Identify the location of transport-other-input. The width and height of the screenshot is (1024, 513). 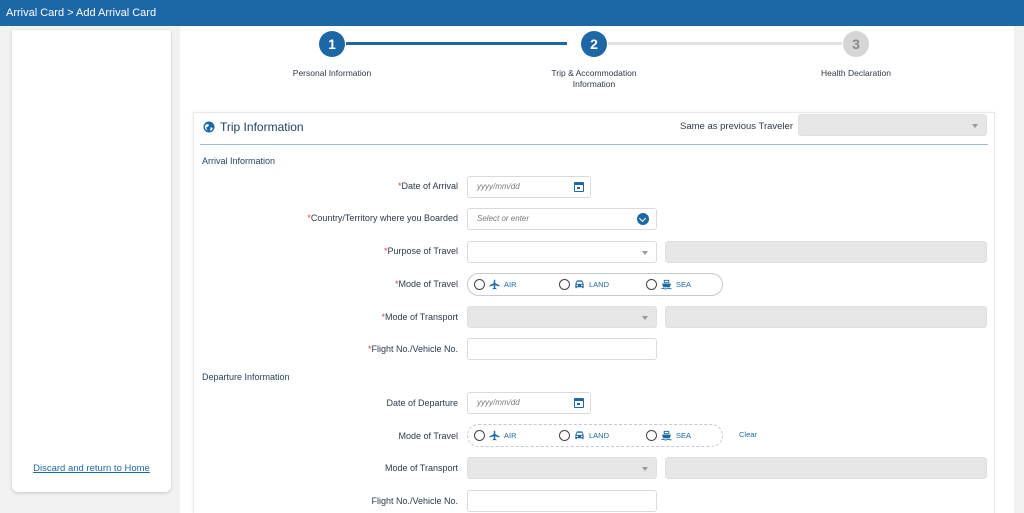
(826, 317).